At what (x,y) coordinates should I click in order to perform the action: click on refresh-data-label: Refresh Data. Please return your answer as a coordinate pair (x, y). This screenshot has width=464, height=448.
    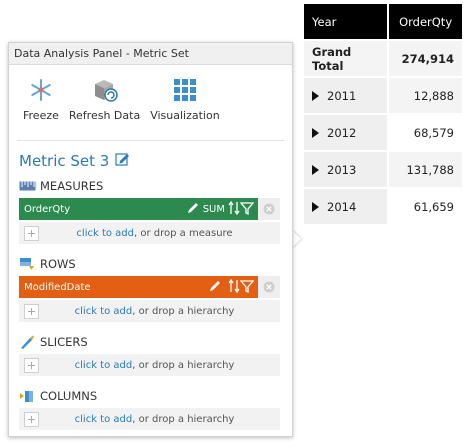
    Looking at the image, I should click on (104, 115).